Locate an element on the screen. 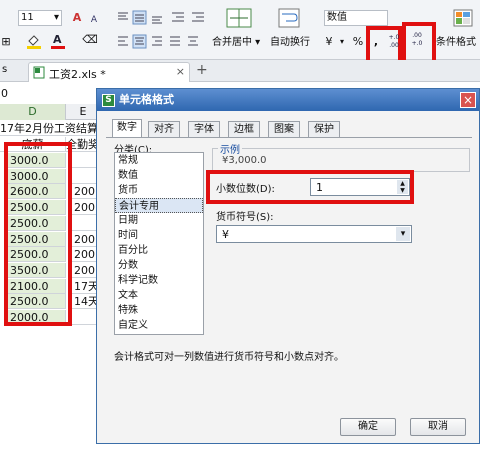  category-item: 日期 is located at coordinates (159, 220).